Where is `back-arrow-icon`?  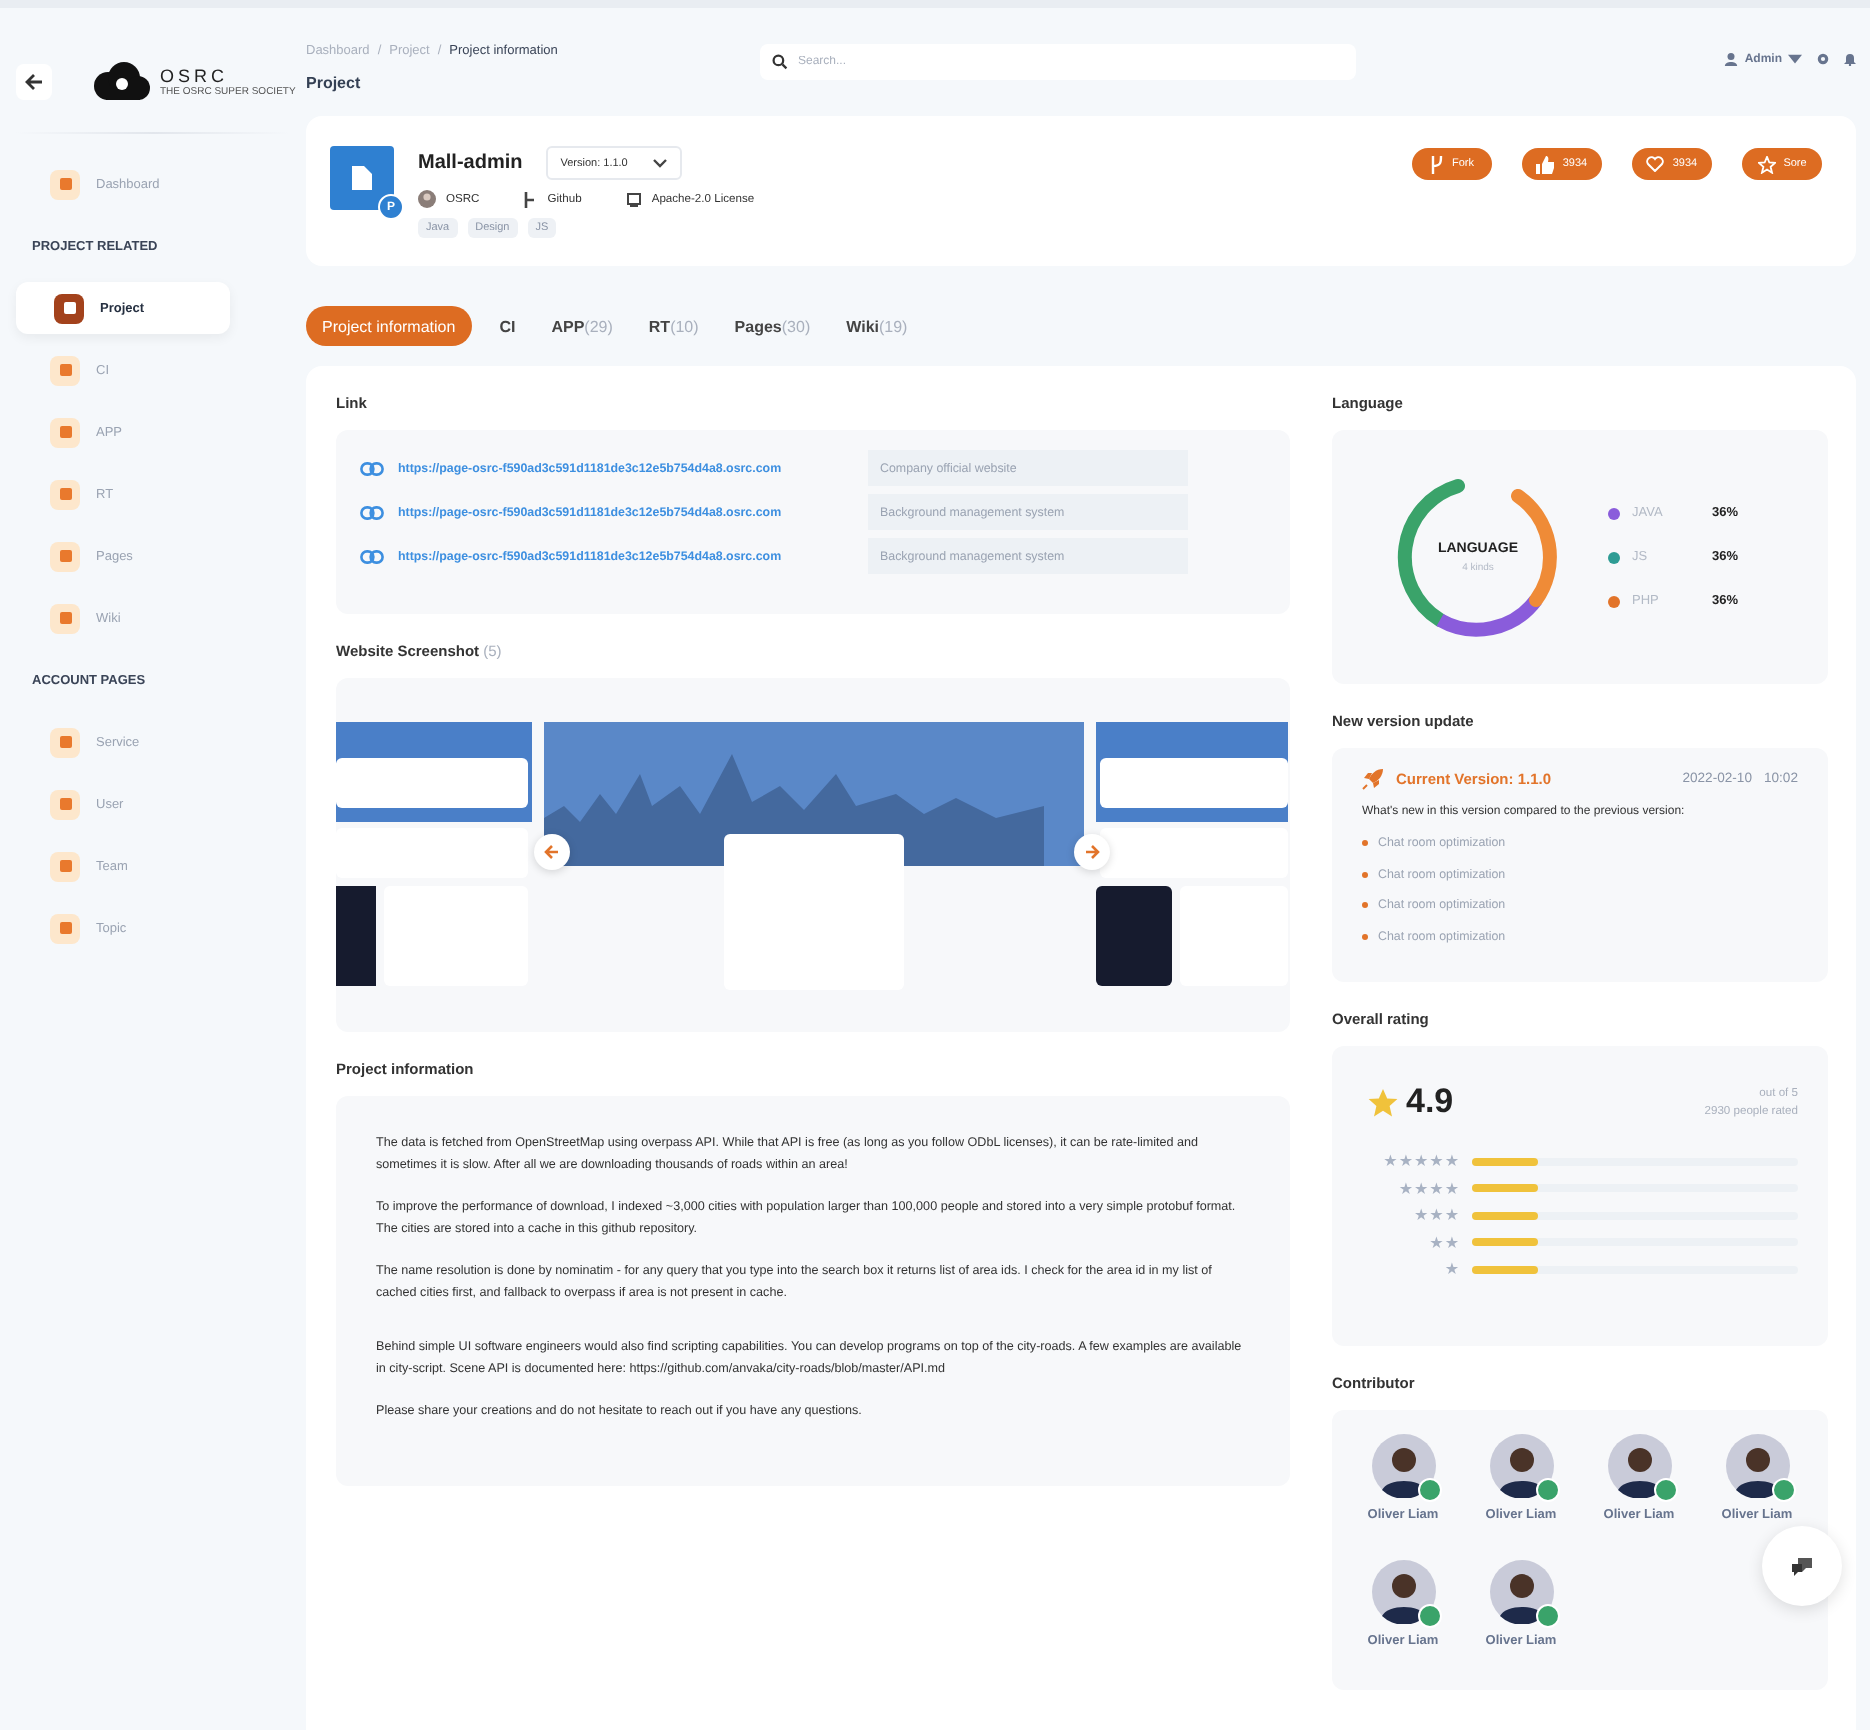
back-arrow-icon is located at coordinates (34, 82).